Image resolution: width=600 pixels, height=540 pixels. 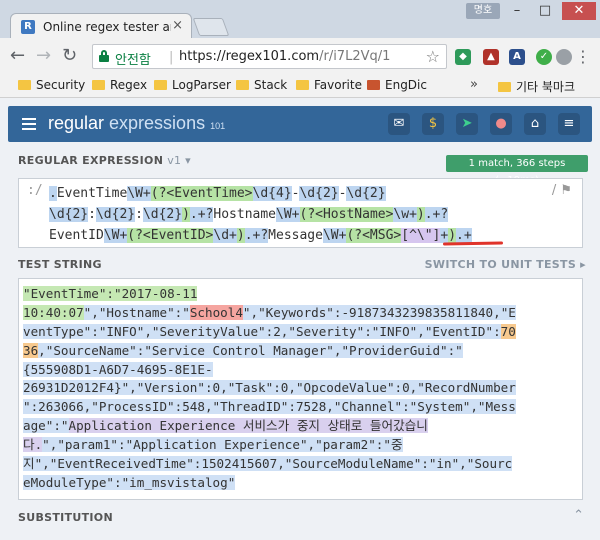 What do you see at coordinates (35, 190) in the screenshot?
I see `regex-open-delimiter: :/` at bounding box center [35, 190].